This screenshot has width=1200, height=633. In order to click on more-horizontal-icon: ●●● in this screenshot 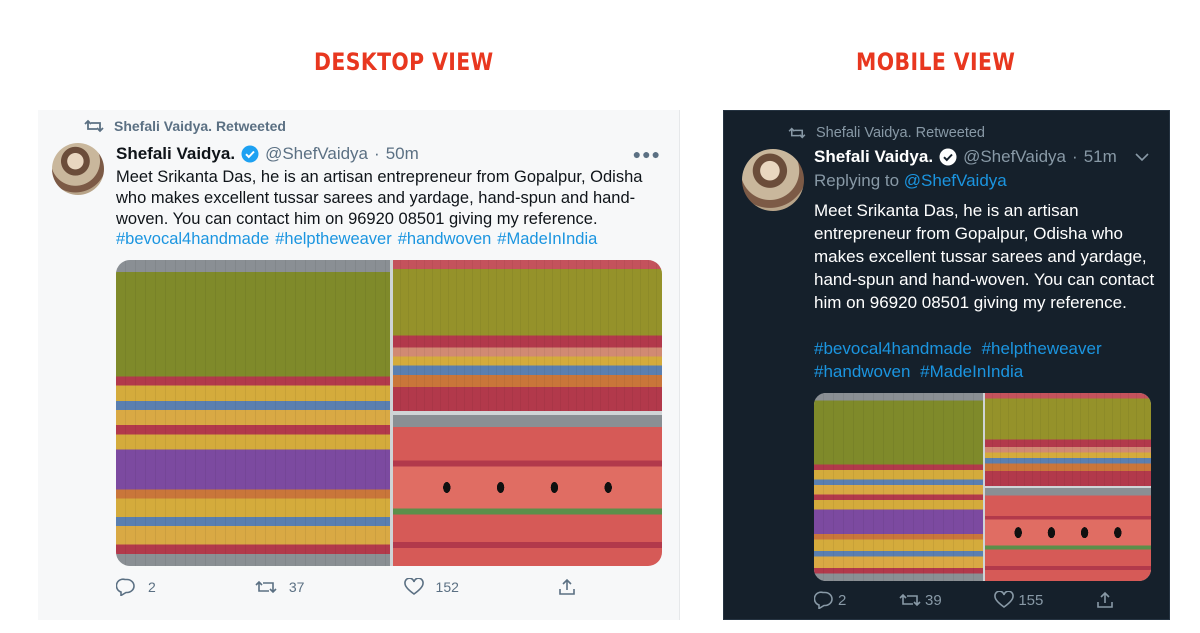, I will do `click(647, 154)`.